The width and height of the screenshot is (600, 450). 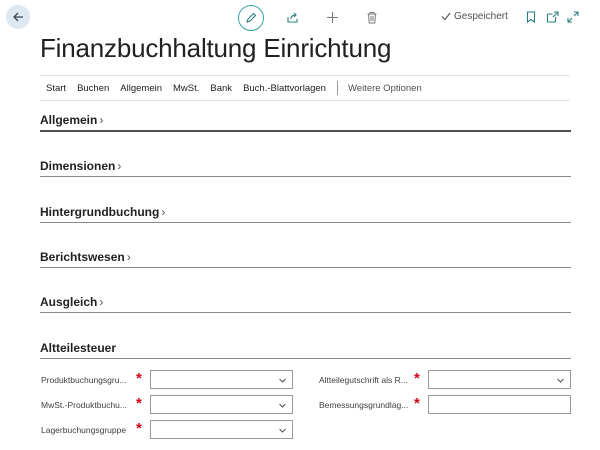 I want to click on altteilegutschrift-dropdown, so click(x=499, y=379).